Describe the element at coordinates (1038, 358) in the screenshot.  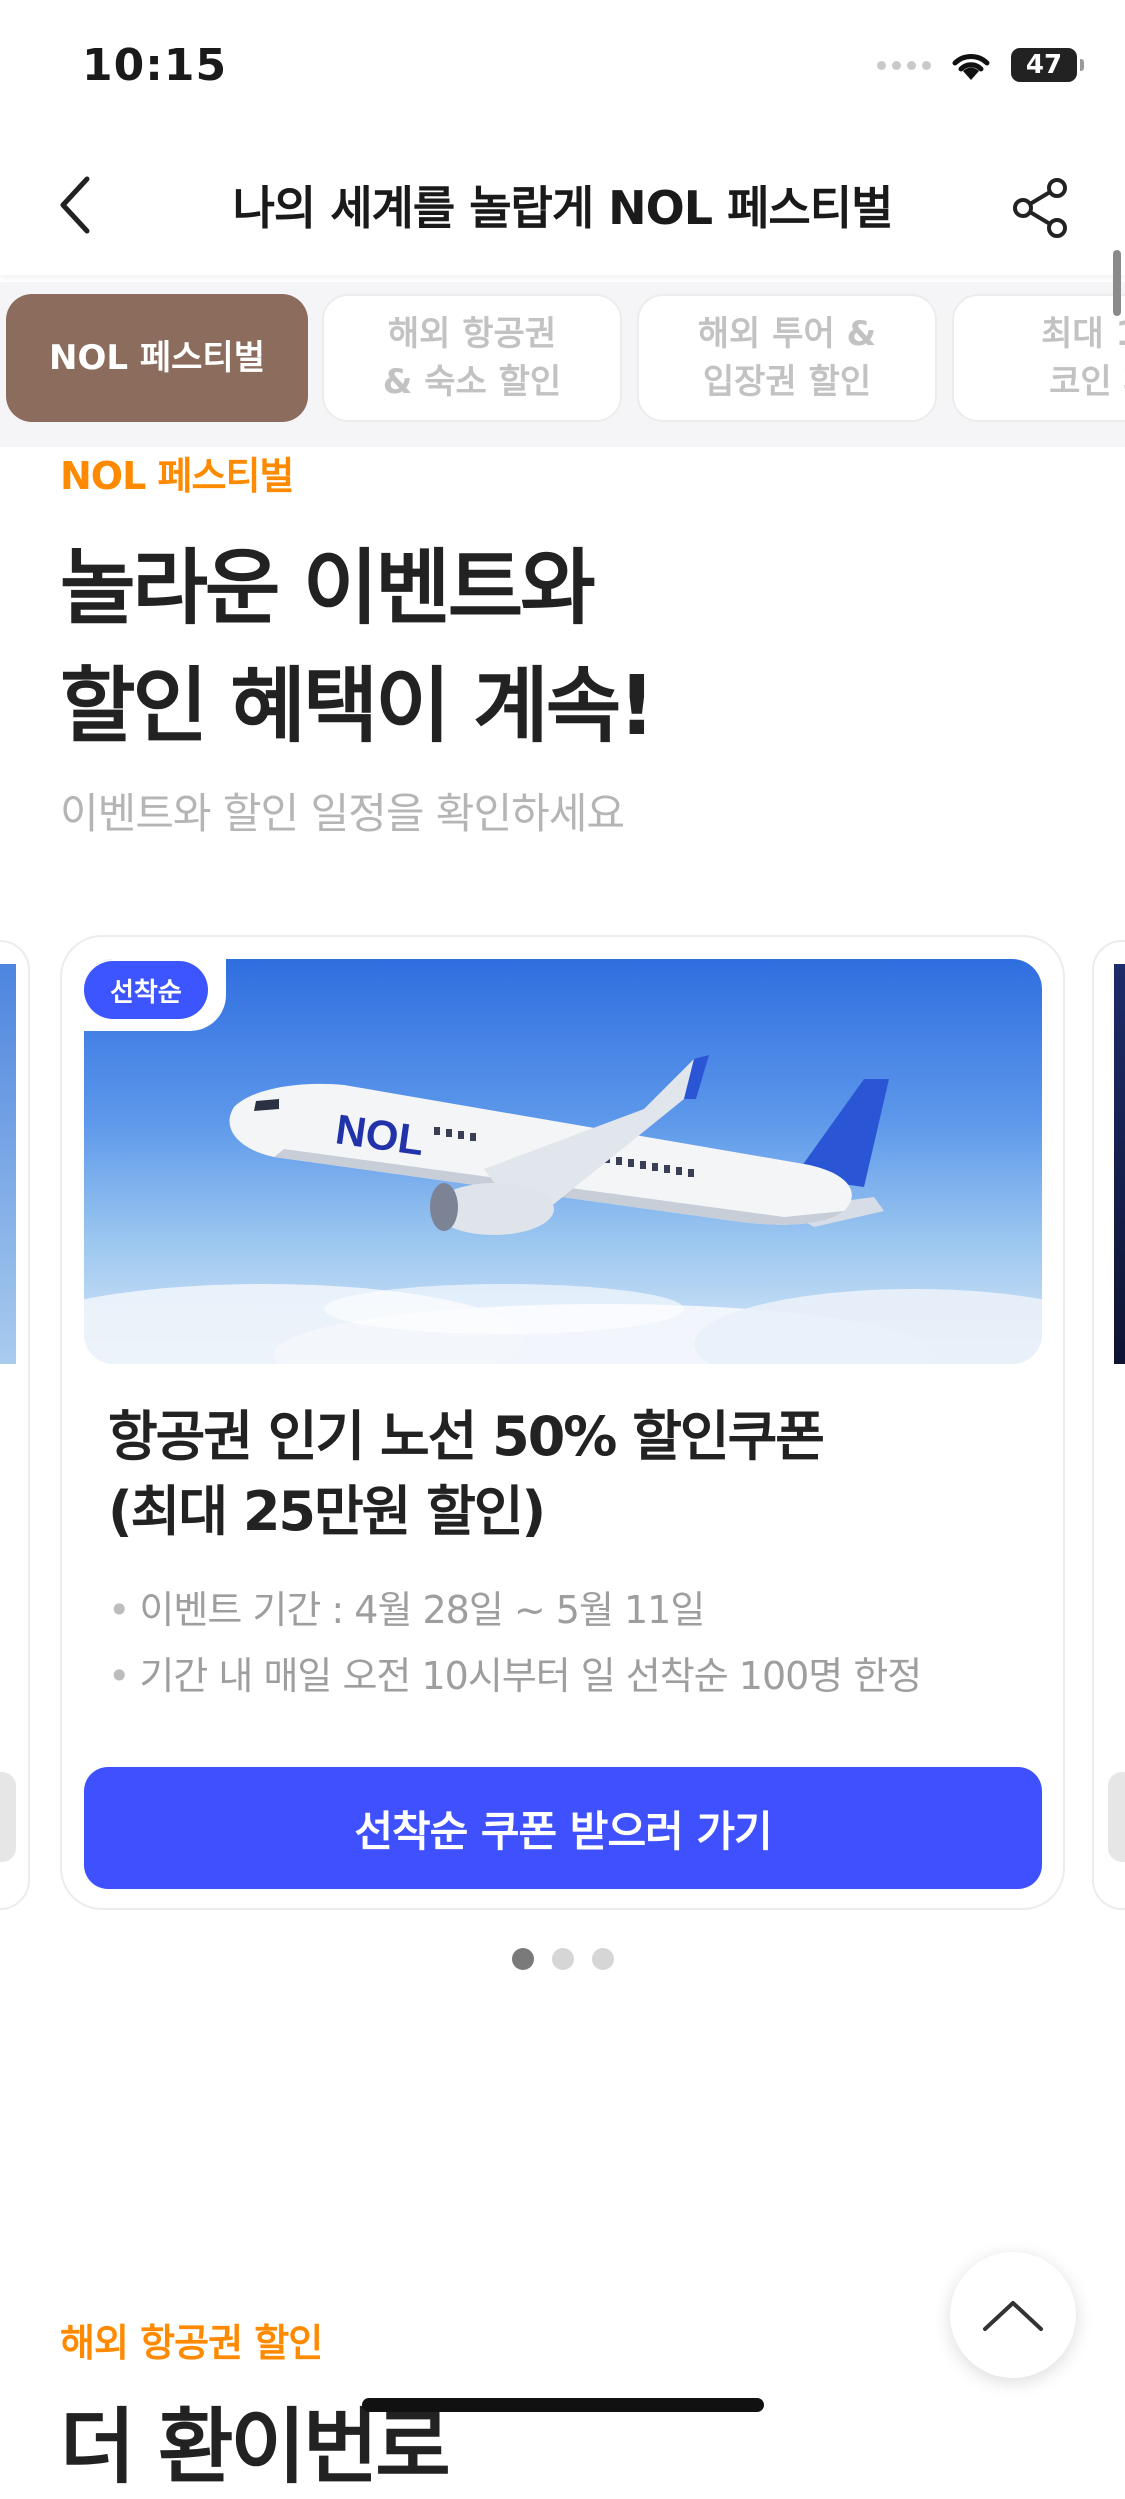
I see `tab-coin: 최대 10 코인 페` at that location.